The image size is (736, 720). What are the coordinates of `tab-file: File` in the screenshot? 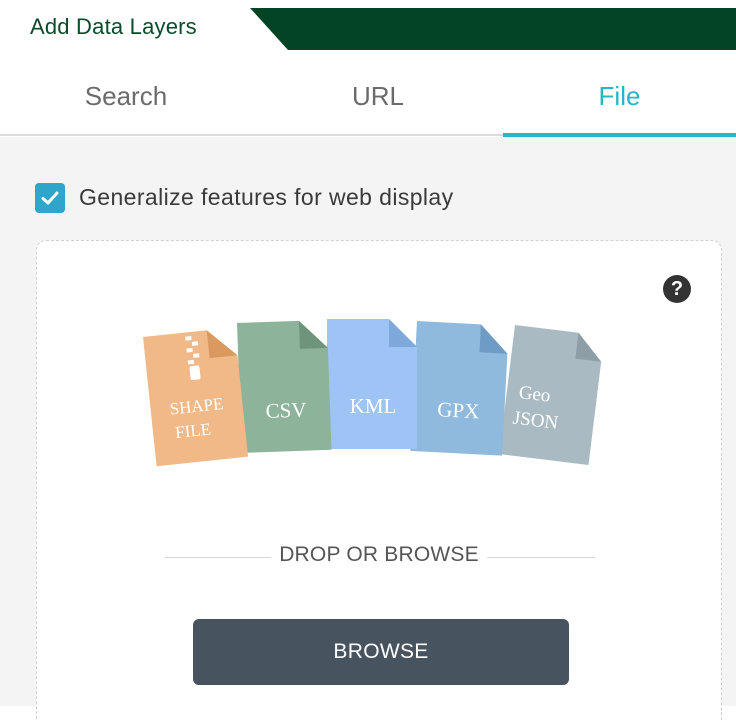 It's located at (619, 96).